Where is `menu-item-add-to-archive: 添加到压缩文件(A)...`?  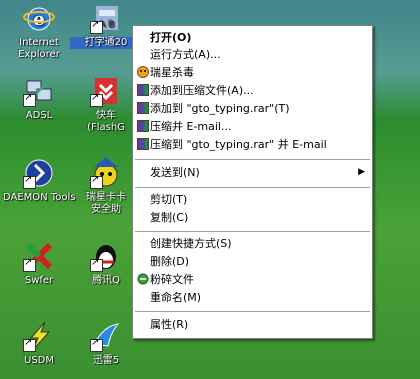 menu-item-add-to-archive: 添加到压缩文件(A)... is located at coordinates (252, 90).